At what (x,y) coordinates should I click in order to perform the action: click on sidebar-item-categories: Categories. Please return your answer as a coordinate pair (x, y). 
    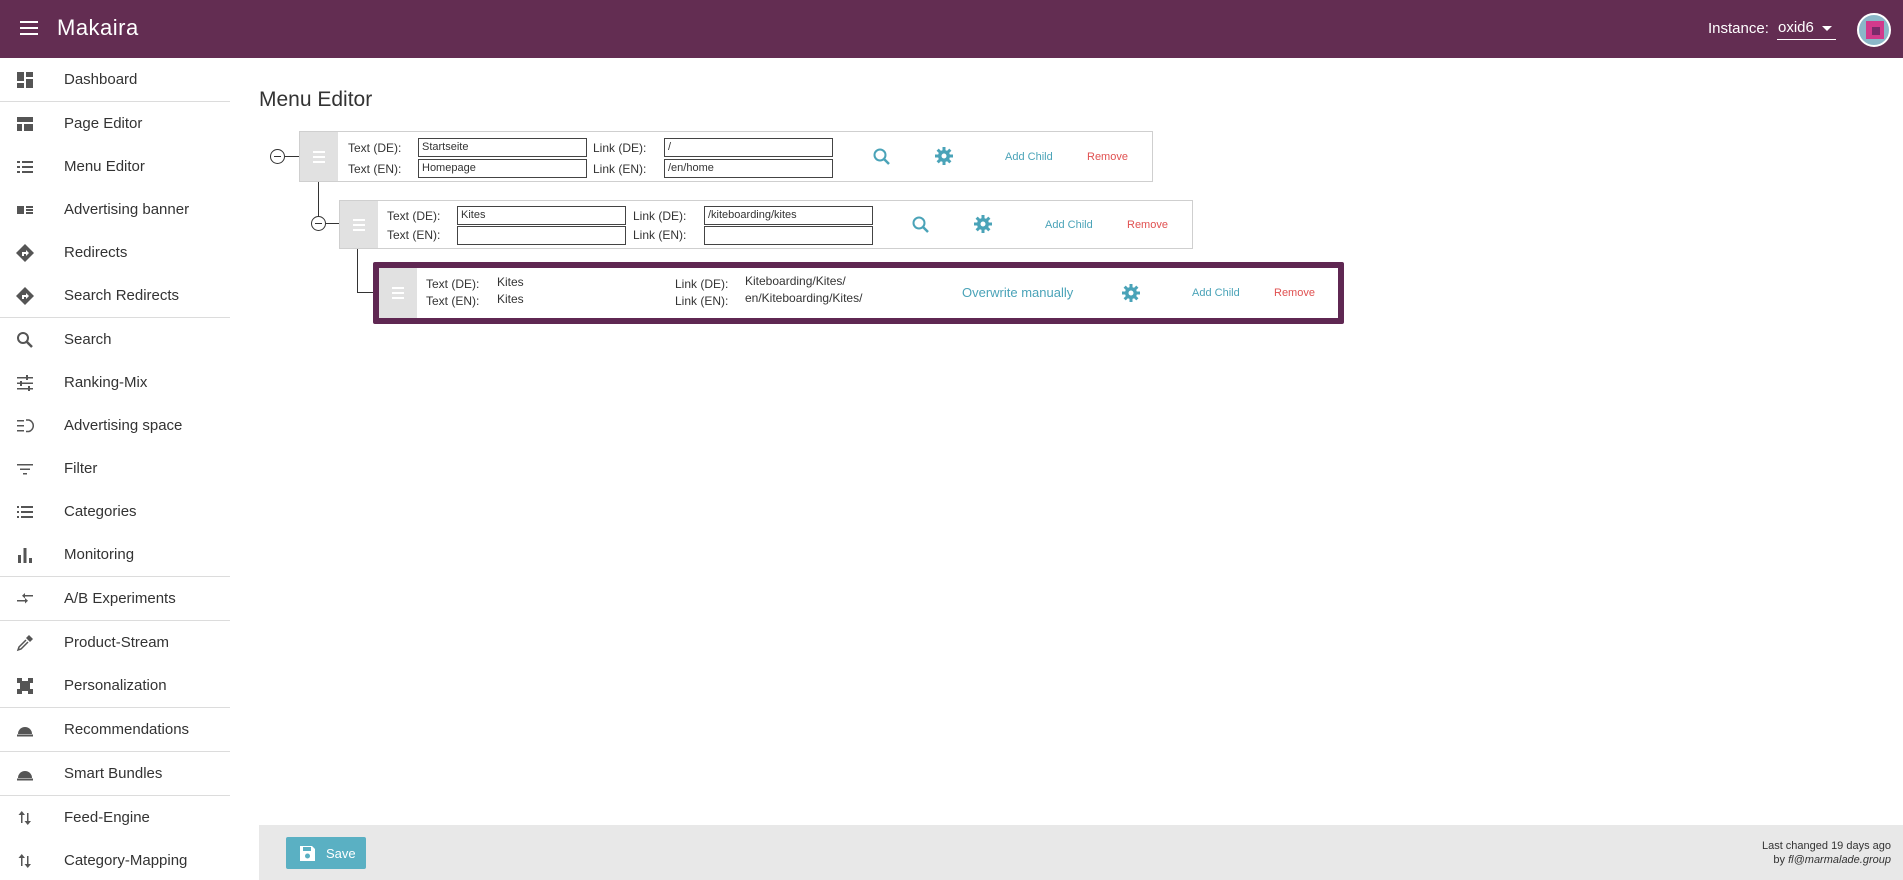
    Looking at the image, I should click on (115, 511).